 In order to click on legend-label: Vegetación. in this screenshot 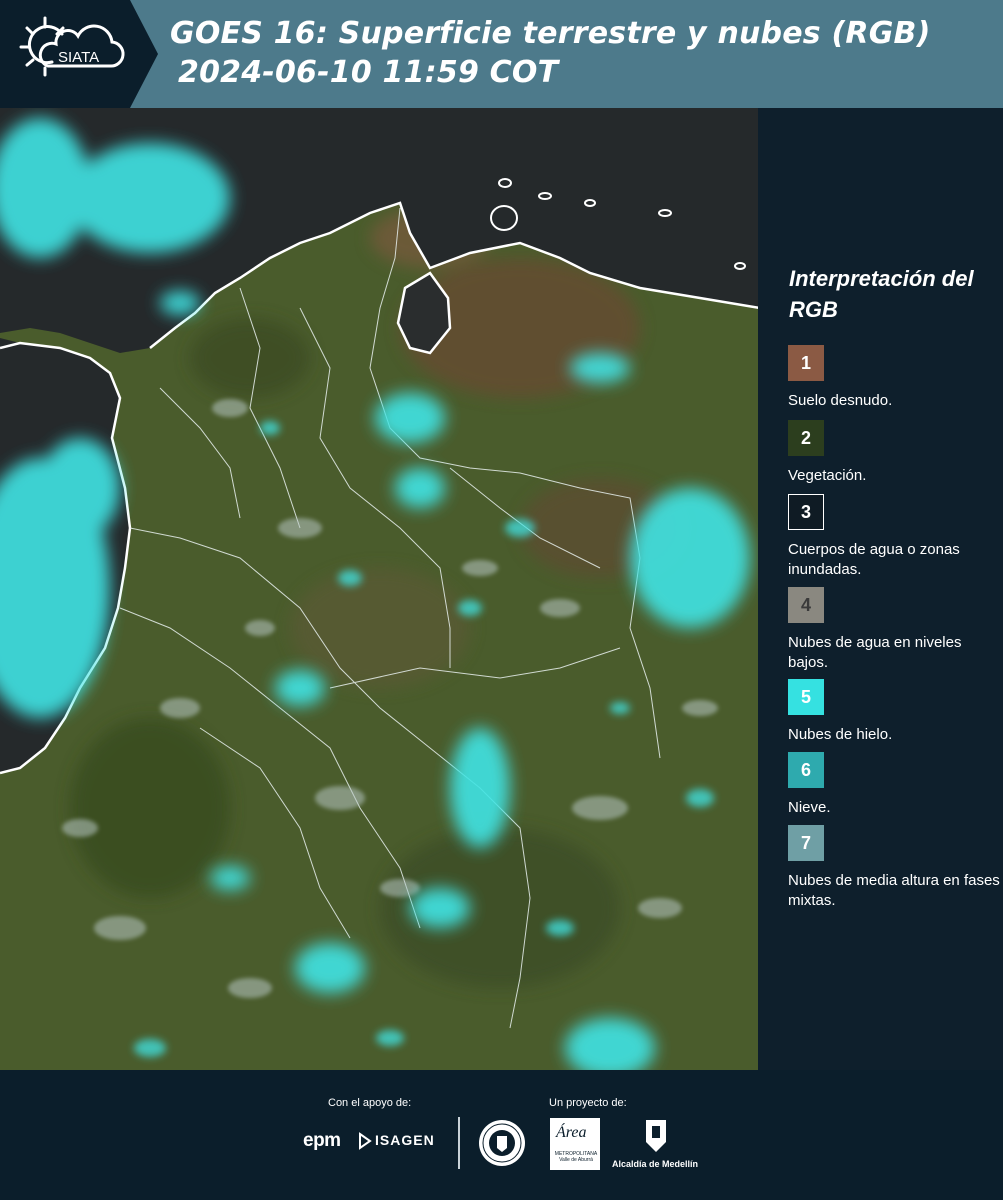, I will do `click(827, 475)`.